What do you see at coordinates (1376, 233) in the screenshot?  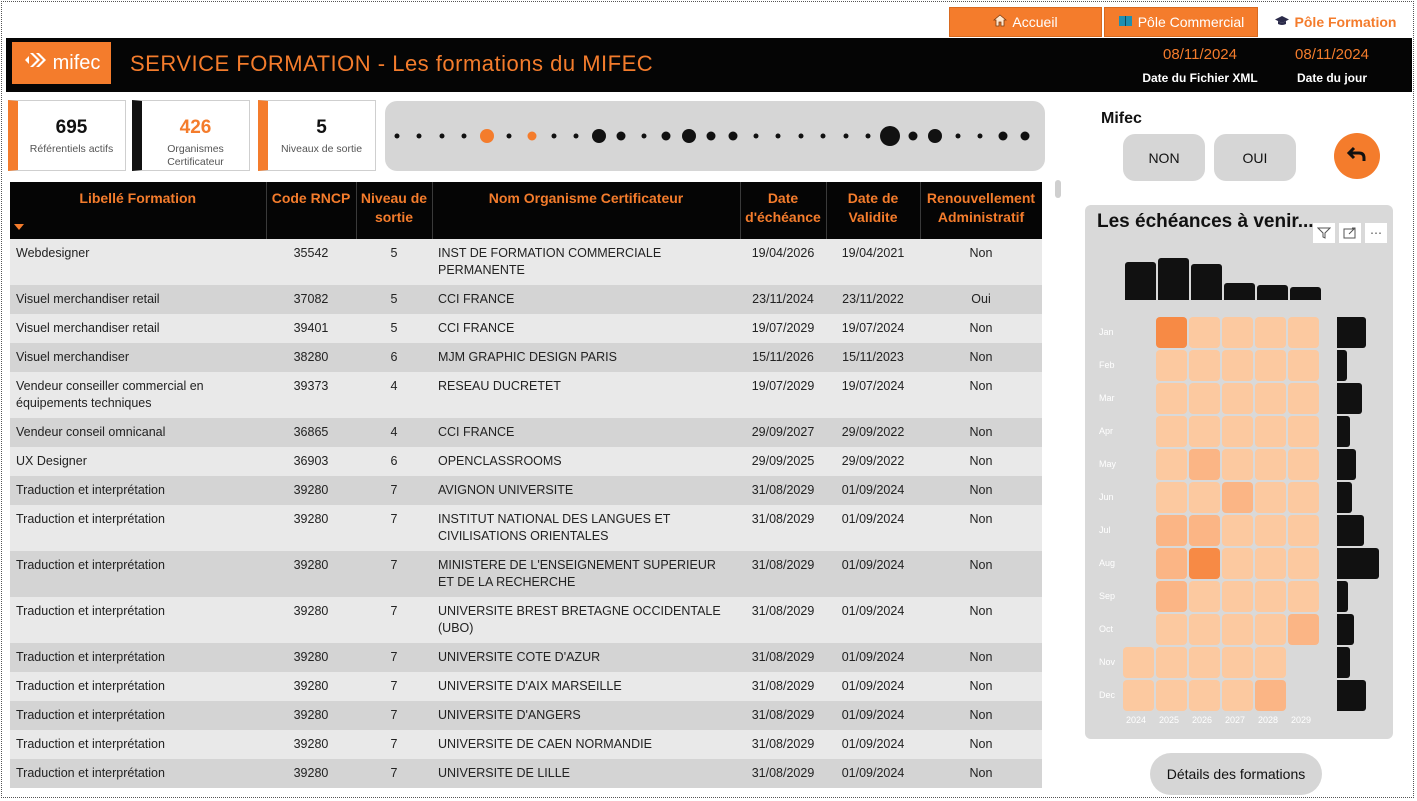 I see `more-options-icon: ⋯` at bounding box center [1376, 233].